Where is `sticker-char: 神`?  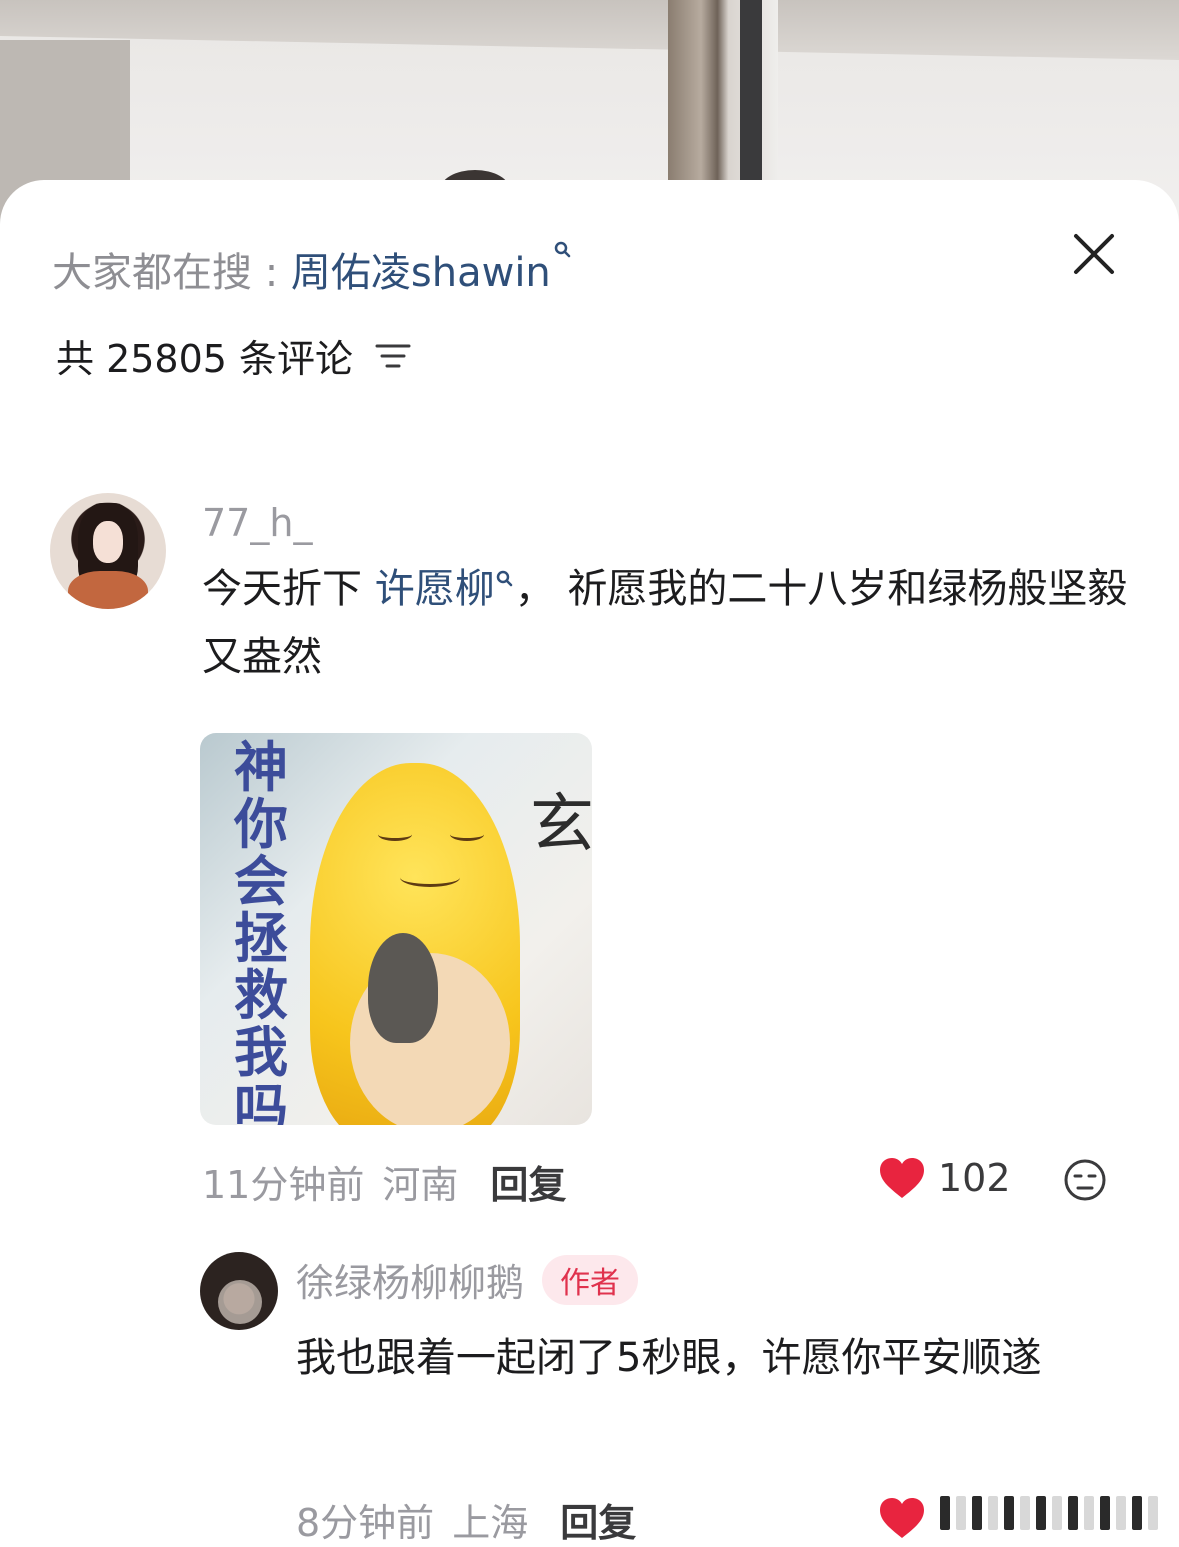
sticker-char: 神 is located at coordinates (261, 767).